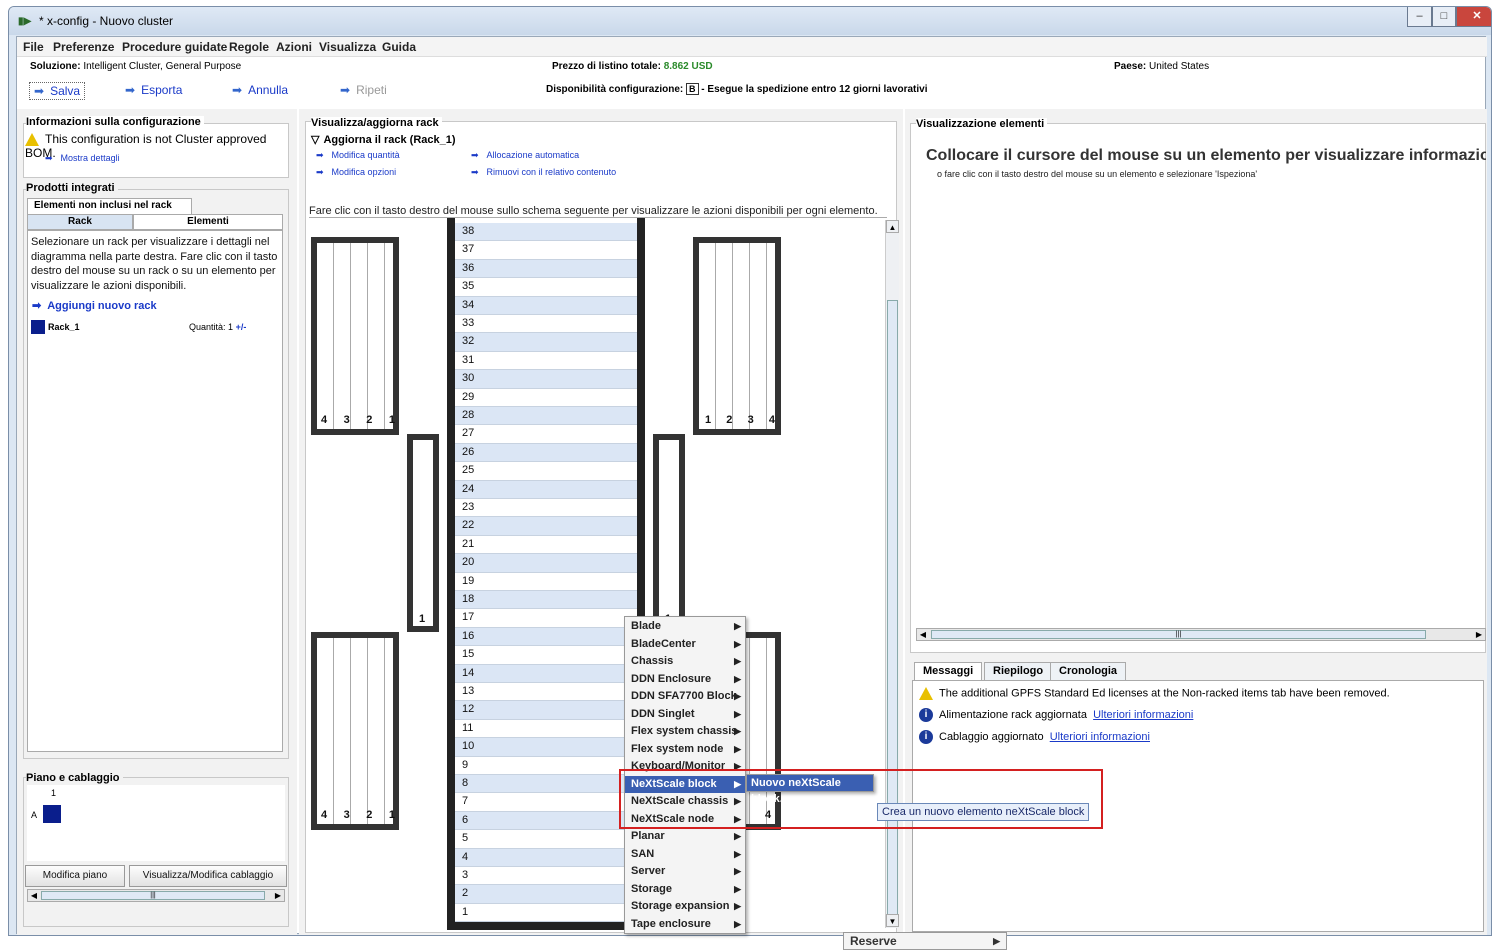 This screenshot has width=1497, height=950. I want to click on rack-slot: 27, so click(546, 434).